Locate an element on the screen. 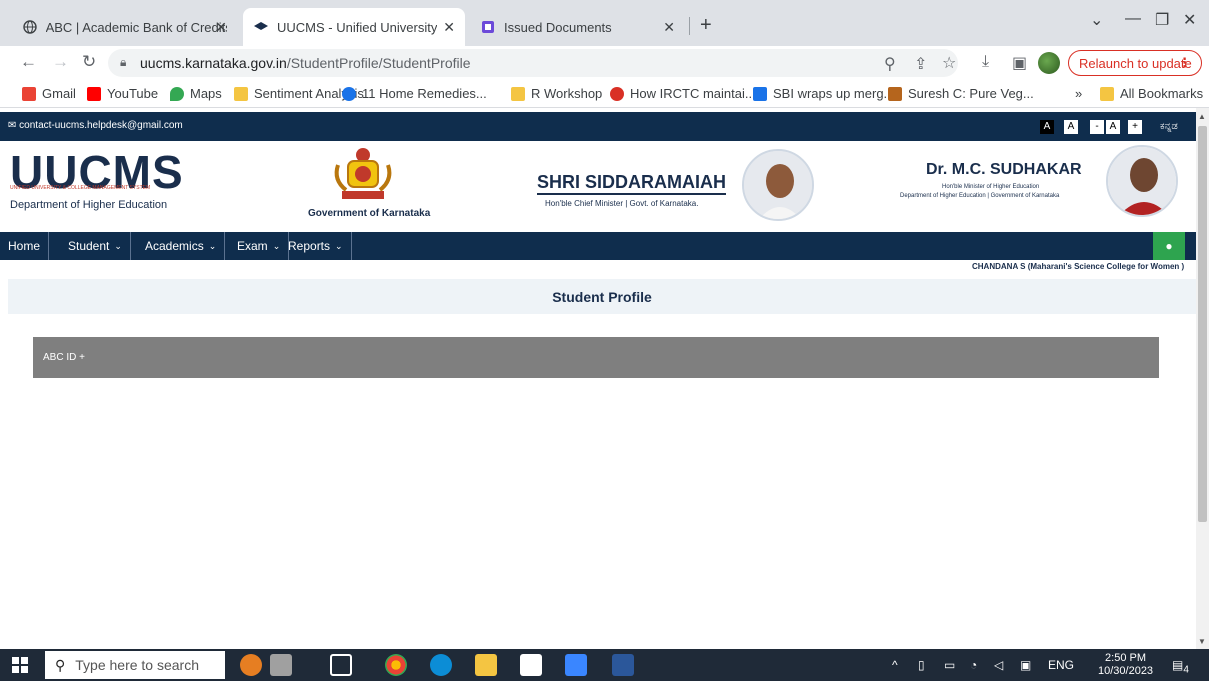 Image resolution: width=1209 pixels, height=681 pixels. cortana-app-icon is located at coordinates (251, 665).